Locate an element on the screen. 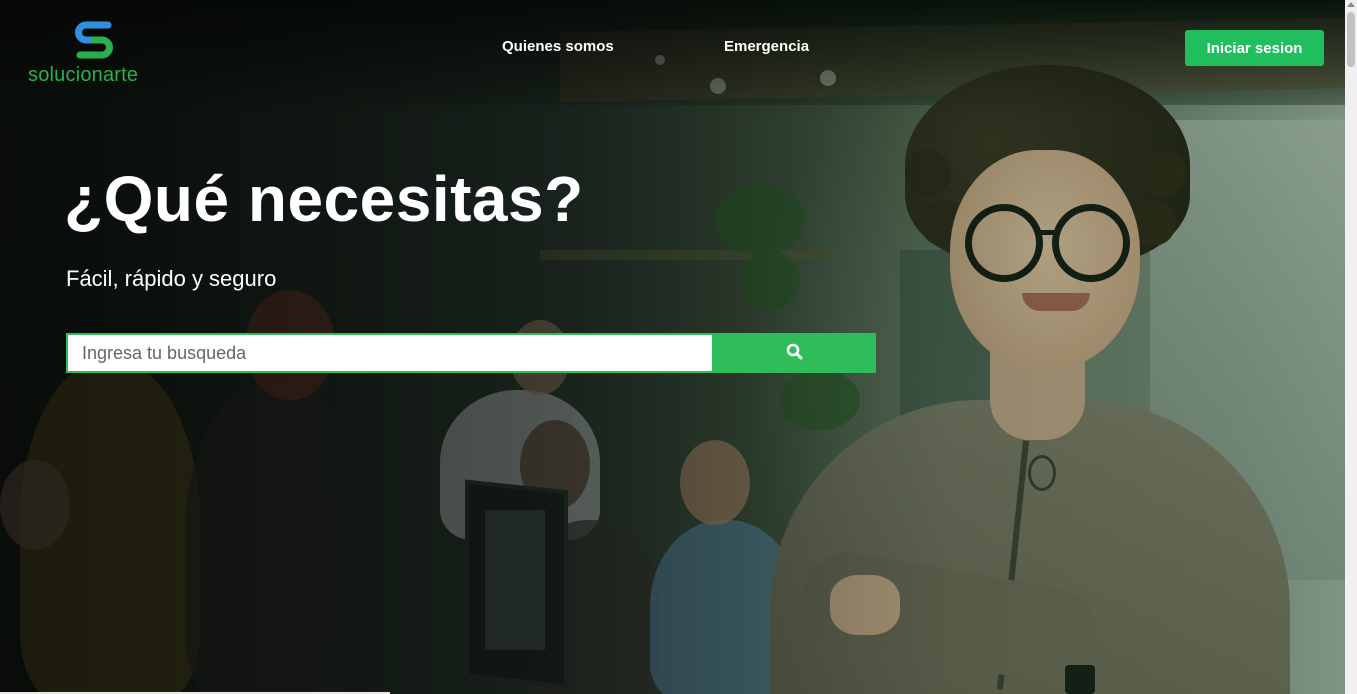  search-form is located at coordinates (471, 353).